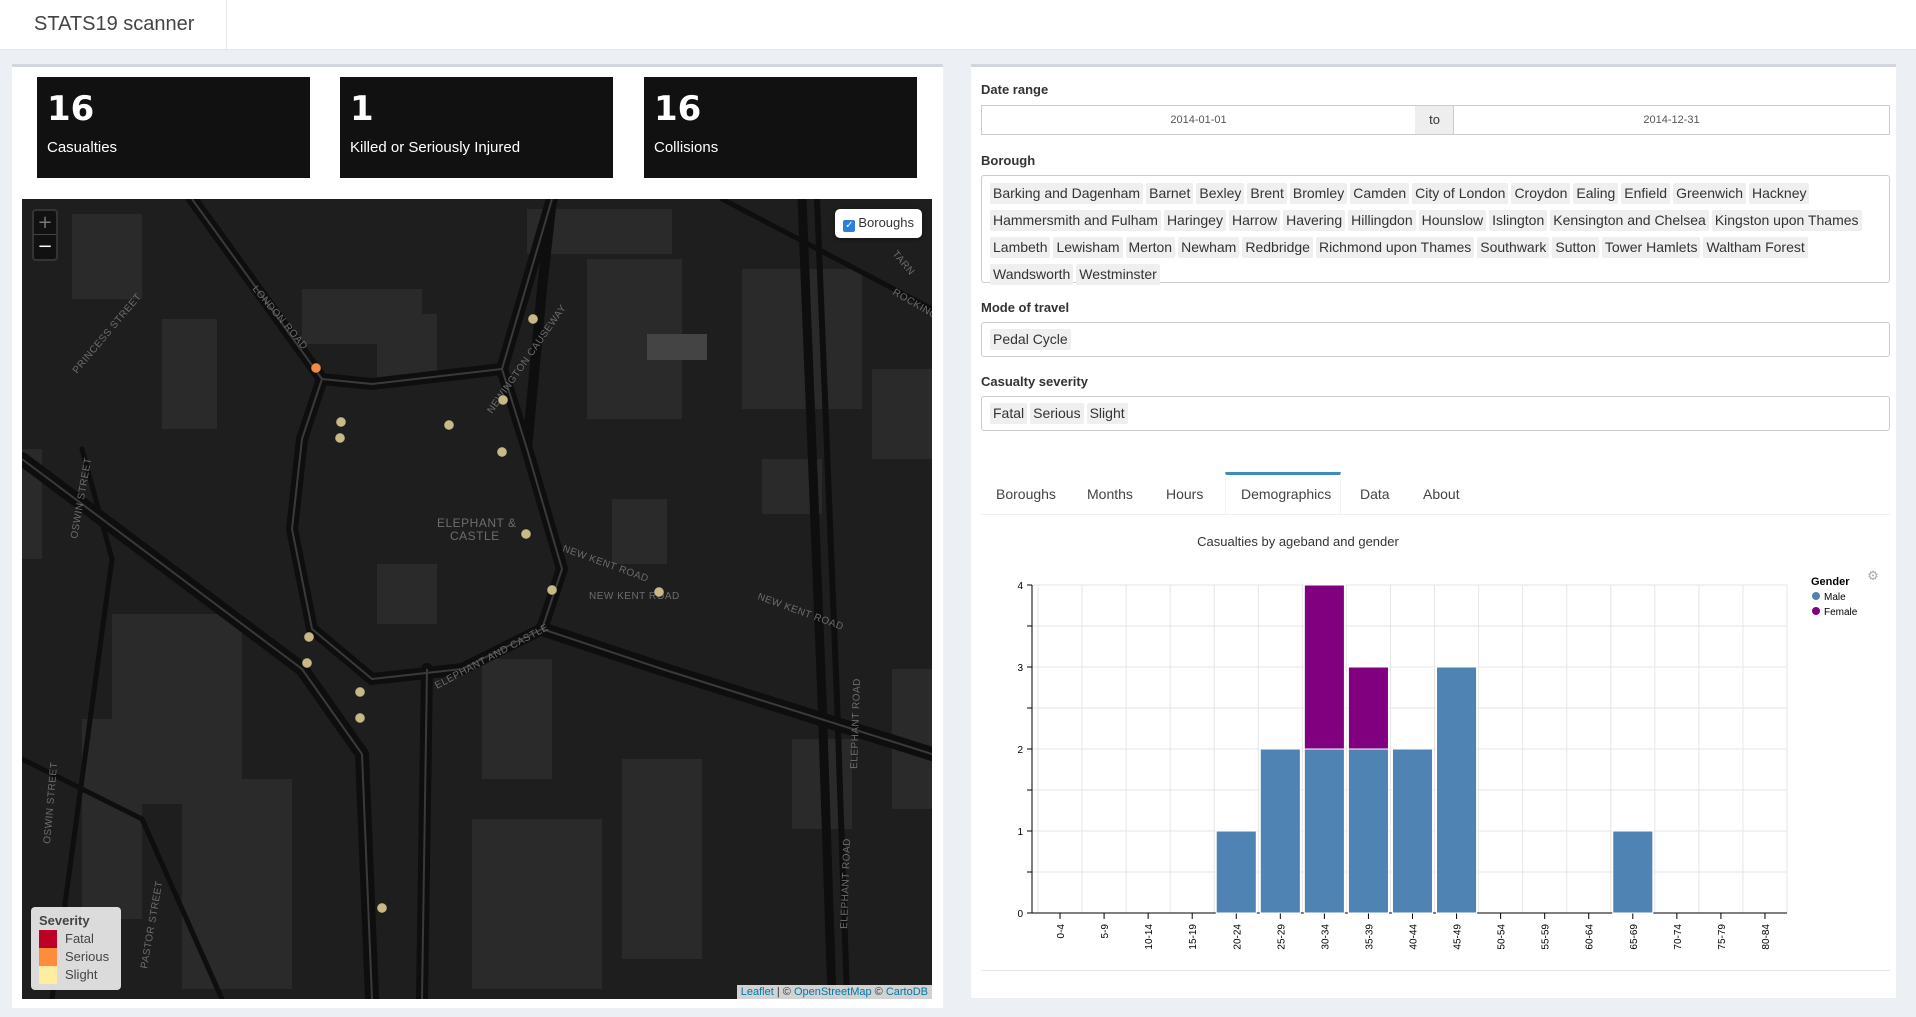 The image size is (1916, 1017). I want to click on osm-link: OpenStreetMap, so click(833, 992).